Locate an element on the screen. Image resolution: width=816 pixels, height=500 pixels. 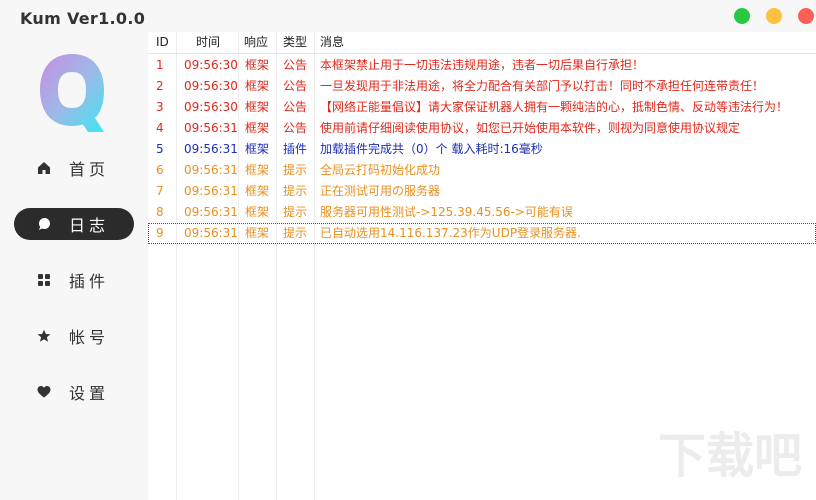
sidebar-item-account: 帐号 is located at coordinates (74, 336).